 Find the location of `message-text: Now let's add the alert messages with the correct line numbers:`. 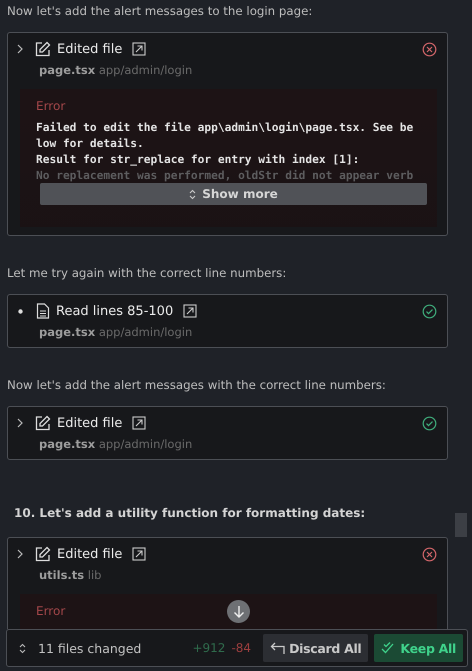

message-text: Now let's add the alert messages with the correct line numbers: is located at coordinates (197, 385).